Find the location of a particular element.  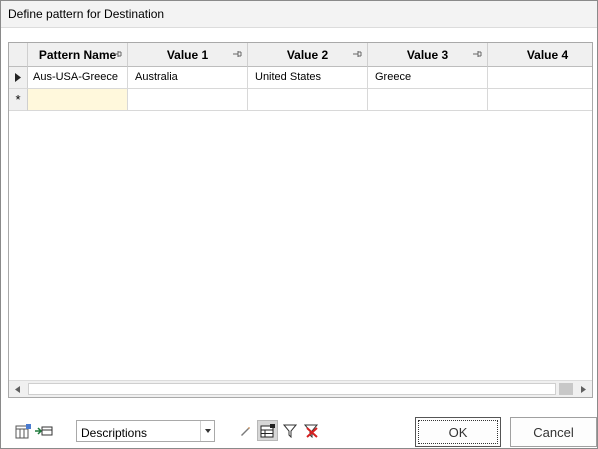

new-row-asterisk: * is located at coordinates (18, 99).